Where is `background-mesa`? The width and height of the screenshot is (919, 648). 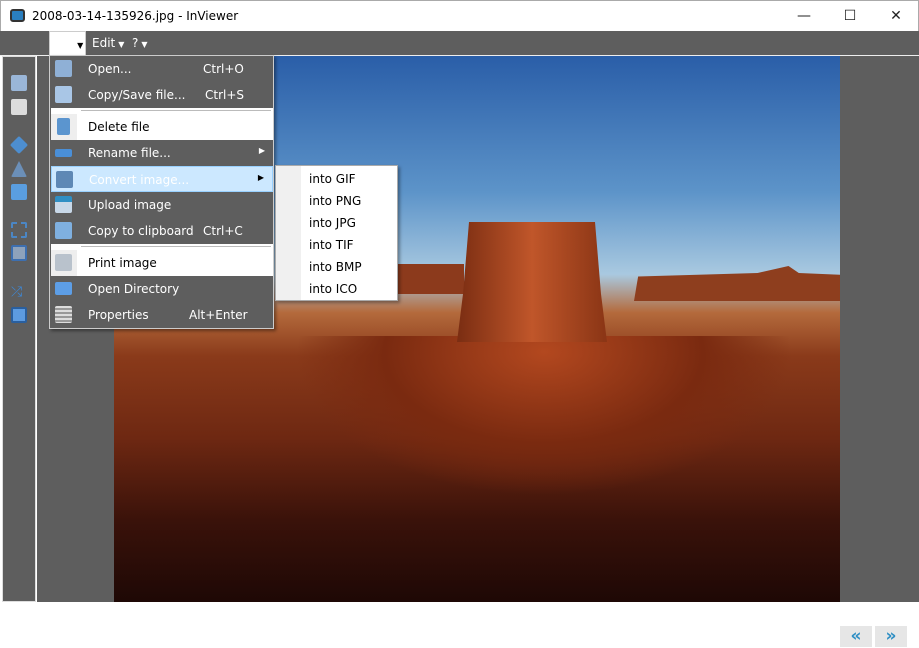
background-mesa is located at coordinates (737, 283).